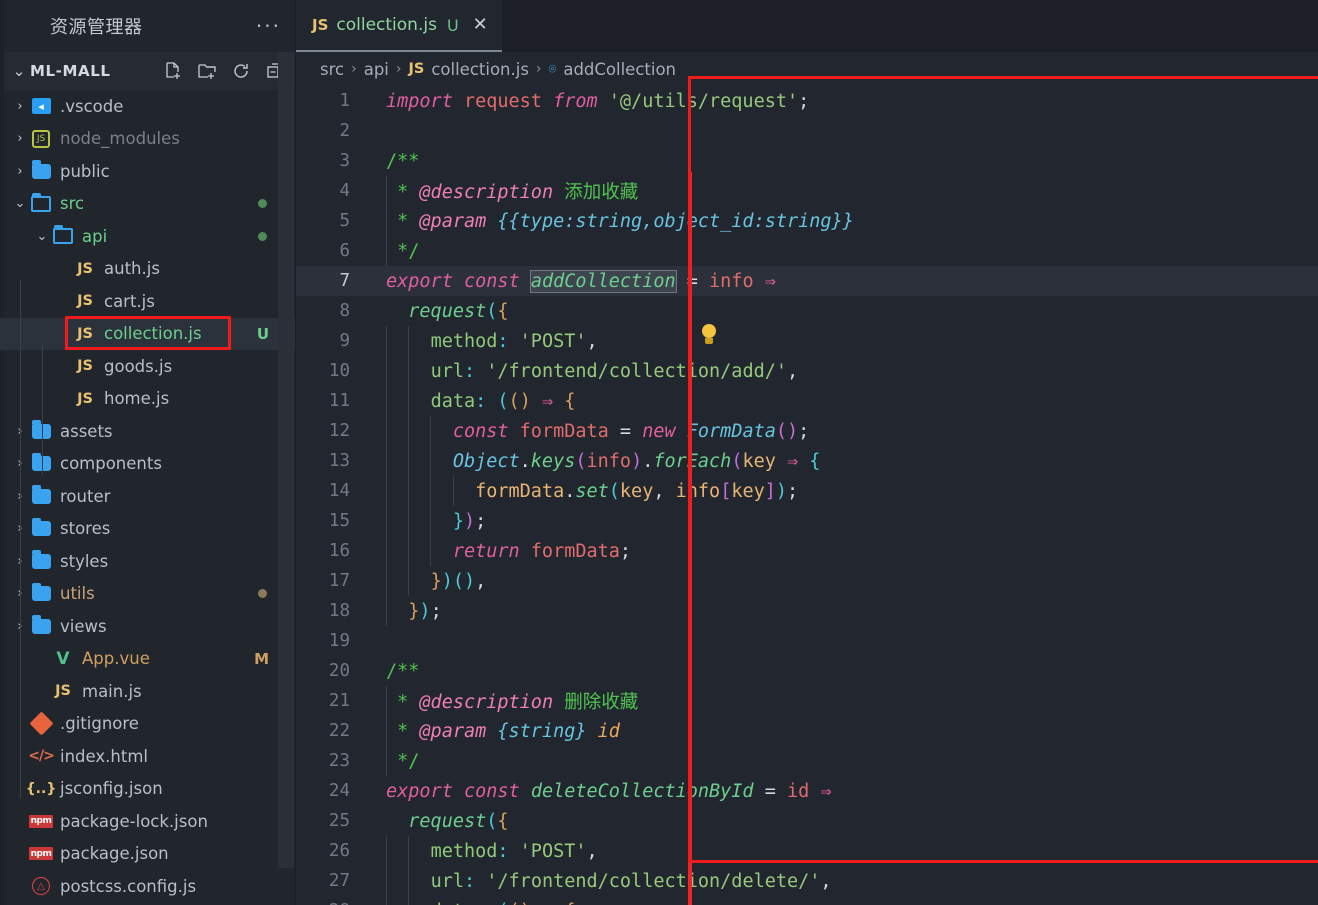  What do you see at coordinates (807, 191) in the screenshot?
I see `code-line: 4 * @description 添加收藏` at bounding box center [807, 191].